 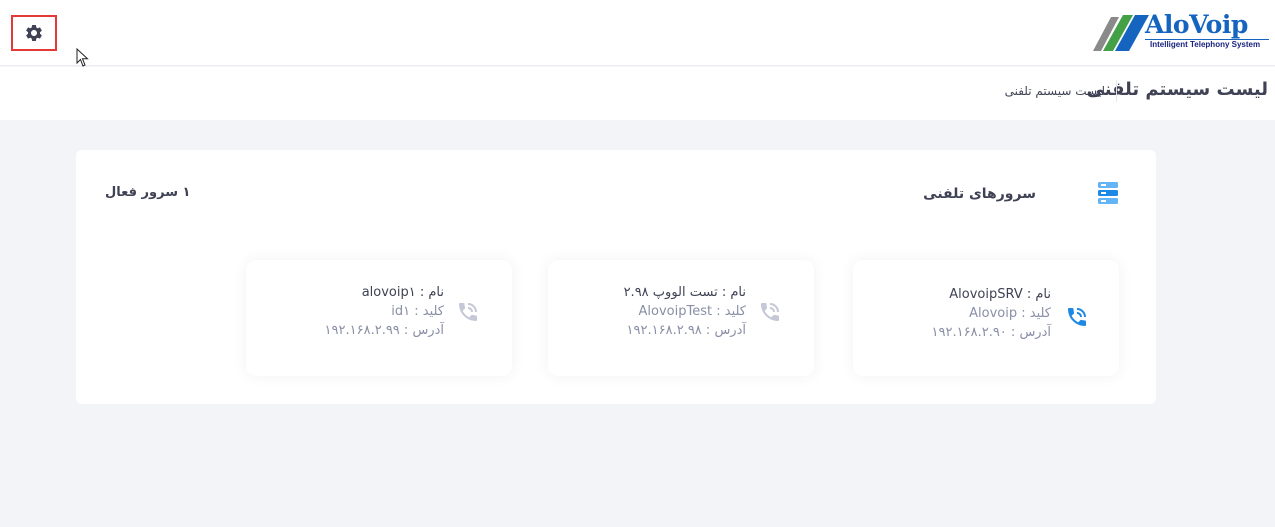 I want to click on server-address: آدرس : ۱۹۲.۱۶۸.۲.۹۸, so click(x=686, y=330).